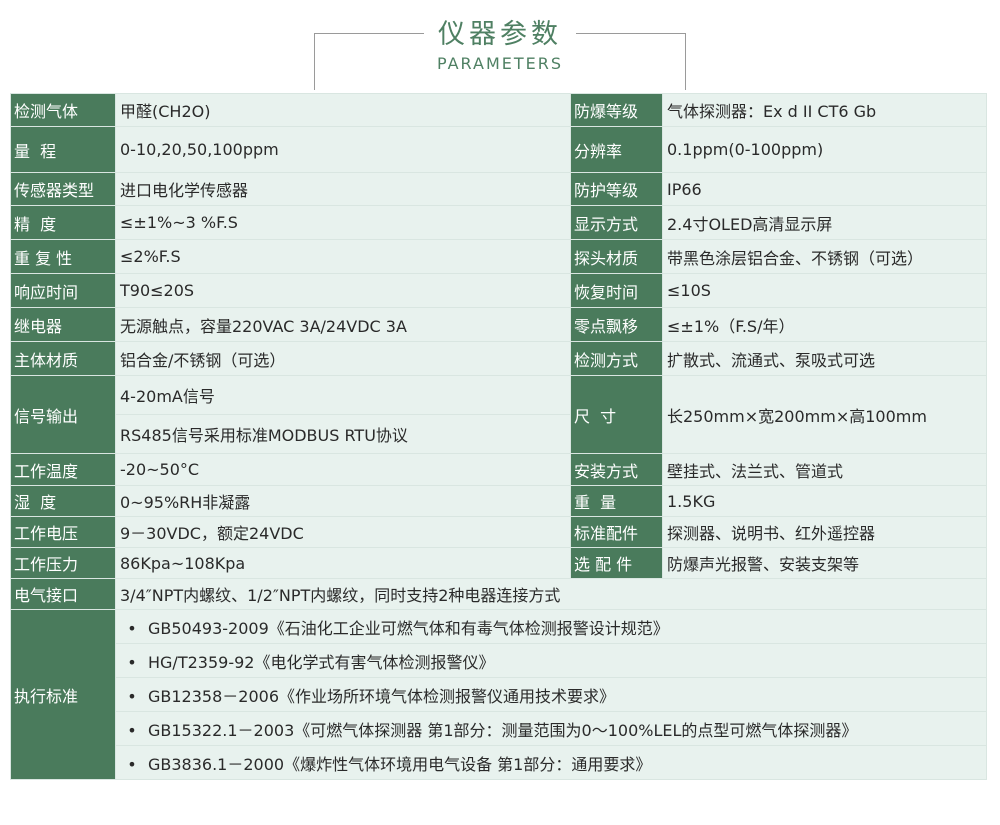 This screenshot has height=825, width=1000. What do you see at coordinates (343, 501) in the screenshot?
I see `param-value: 0~95%RH非凝露` at bounding box center [343, 501].